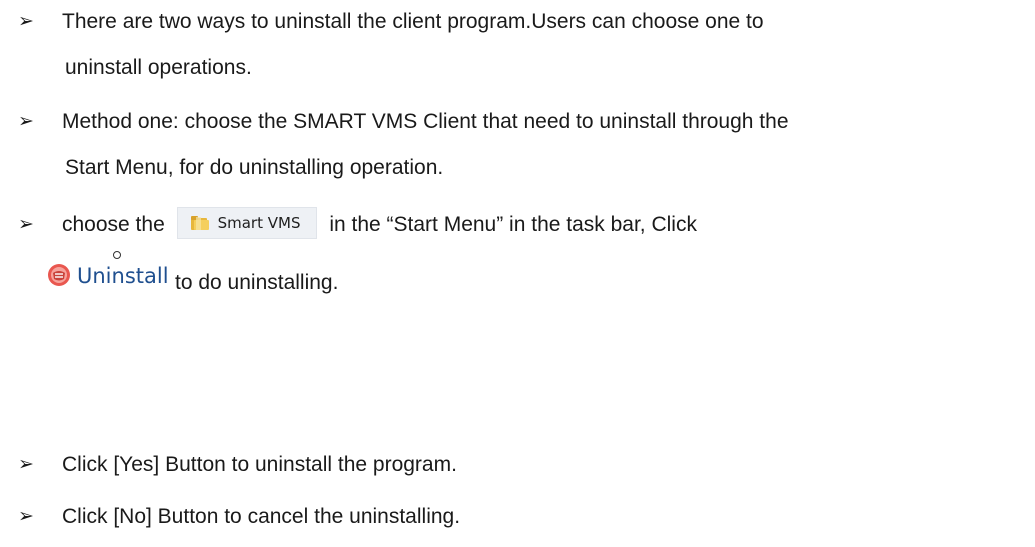 This screenshot has width=1035, height=547. What do you see at coordinates (117, 255) in the screenshot?
I see `mouse-cursor-ring-icon` at bounding box center [117, 255].